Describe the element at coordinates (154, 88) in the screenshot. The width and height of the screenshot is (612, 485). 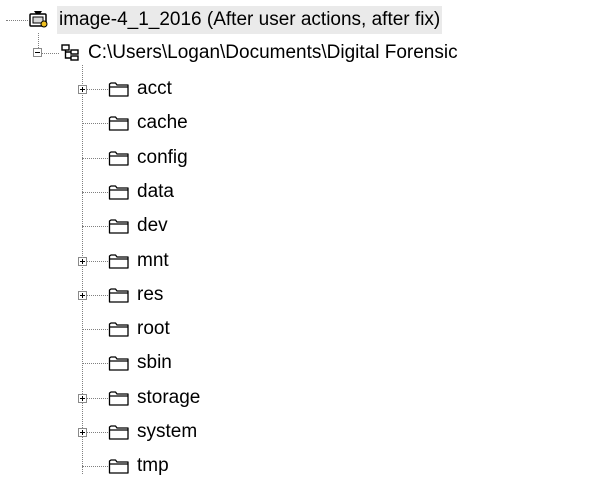
I see `folder-label: acct` at that location.